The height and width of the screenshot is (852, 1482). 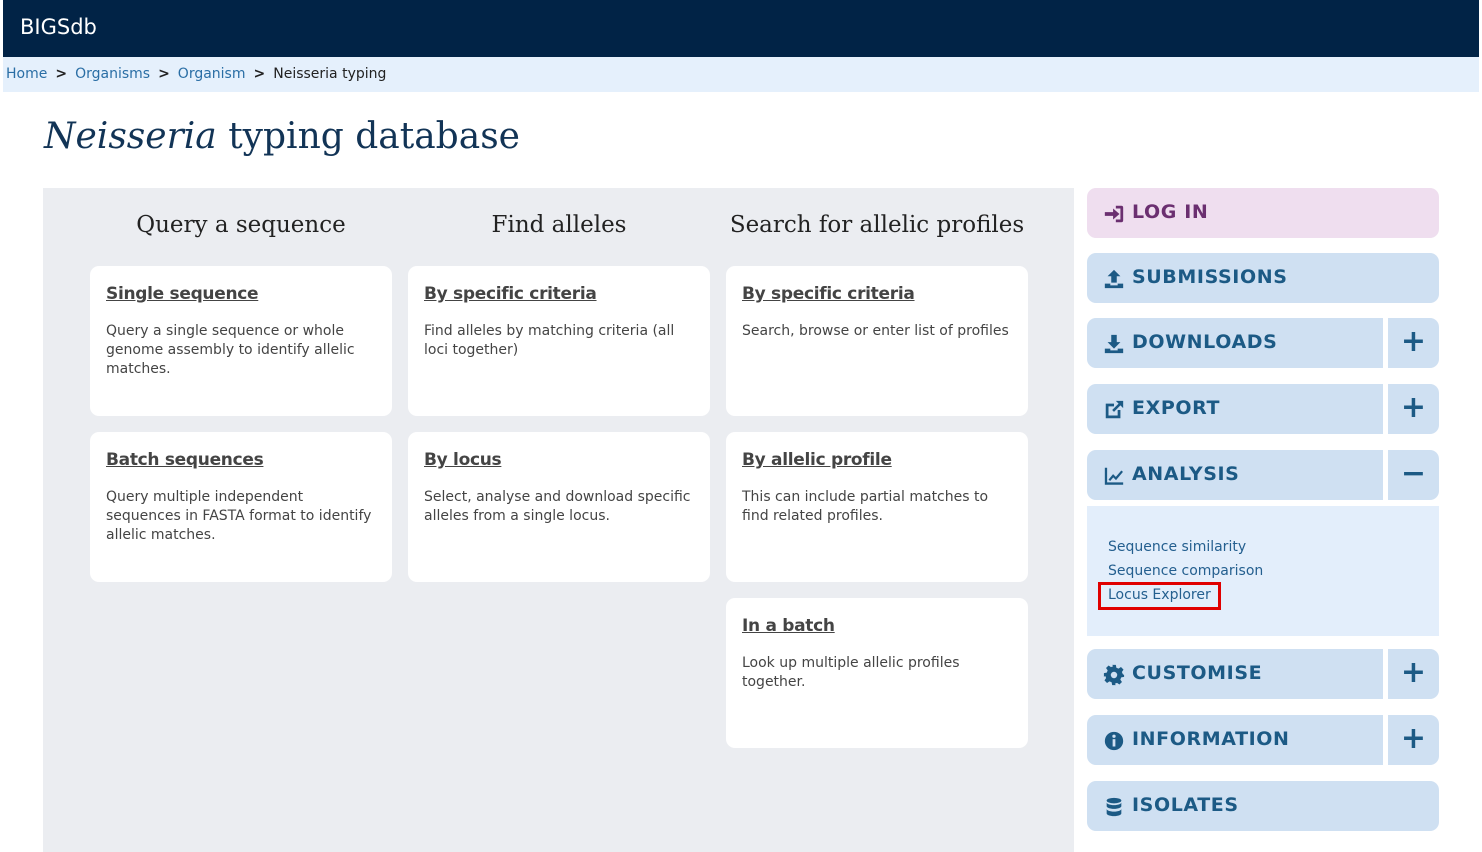 I want to click on isolates-button: ISOLATES, so click(x=1263, y=806).